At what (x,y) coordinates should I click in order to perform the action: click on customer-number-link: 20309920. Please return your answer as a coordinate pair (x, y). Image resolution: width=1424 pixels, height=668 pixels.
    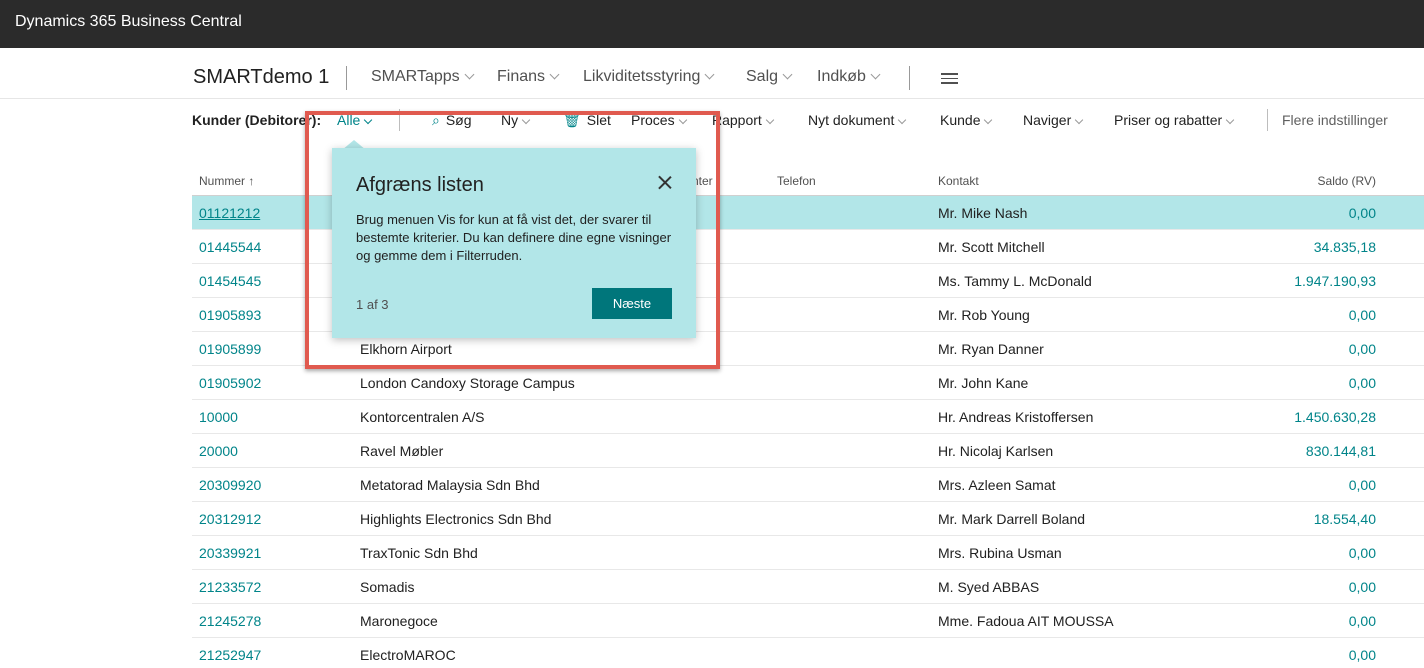
    Looking at the image, I should click on (230, 485).